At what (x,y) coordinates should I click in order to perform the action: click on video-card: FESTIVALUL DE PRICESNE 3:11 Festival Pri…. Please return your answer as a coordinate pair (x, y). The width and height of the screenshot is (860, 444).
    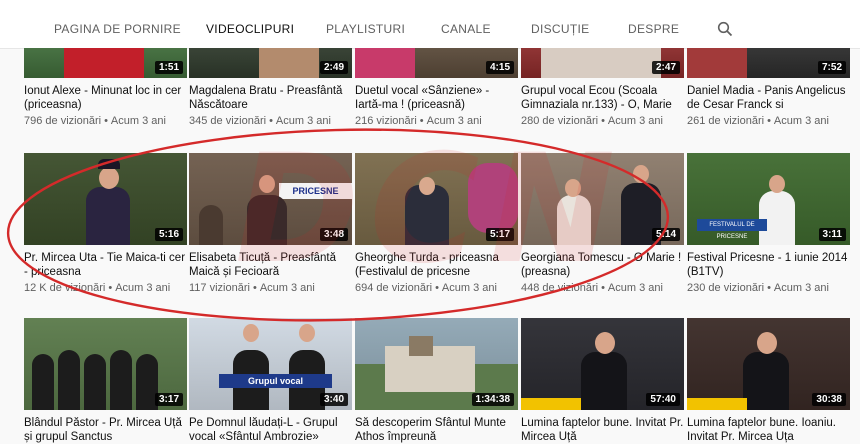
    Looking at the image, I should click on (768, 223).